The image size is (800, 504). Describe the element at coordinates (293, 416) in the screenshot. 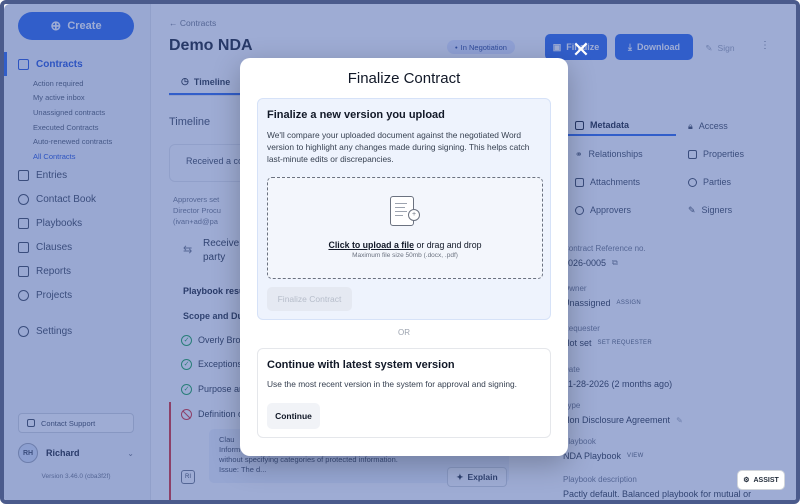

I see `continue-button: Continue` at that location.